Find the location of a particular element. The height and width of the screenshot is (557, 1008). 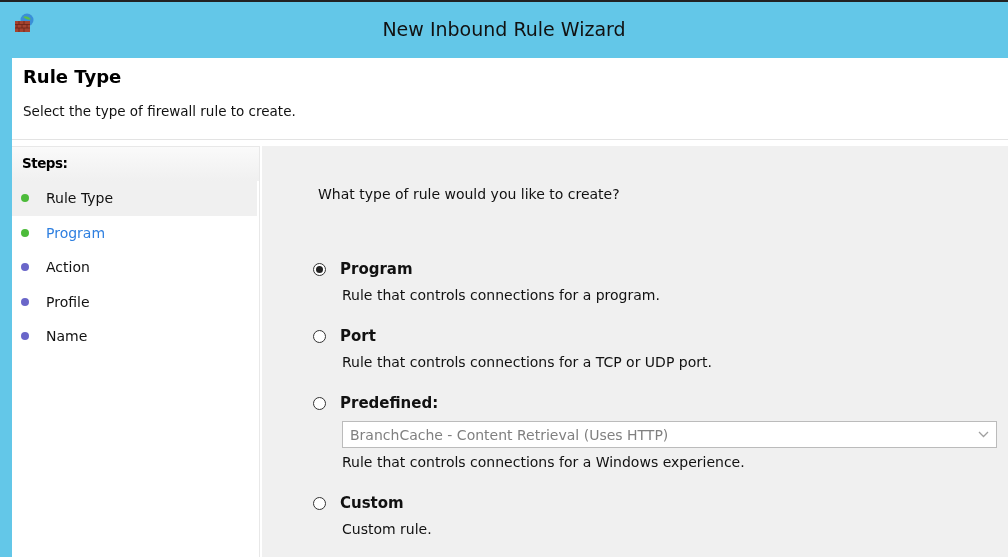

window-title: New Inbound Rule Wizard is located at coordinates (504, 29).